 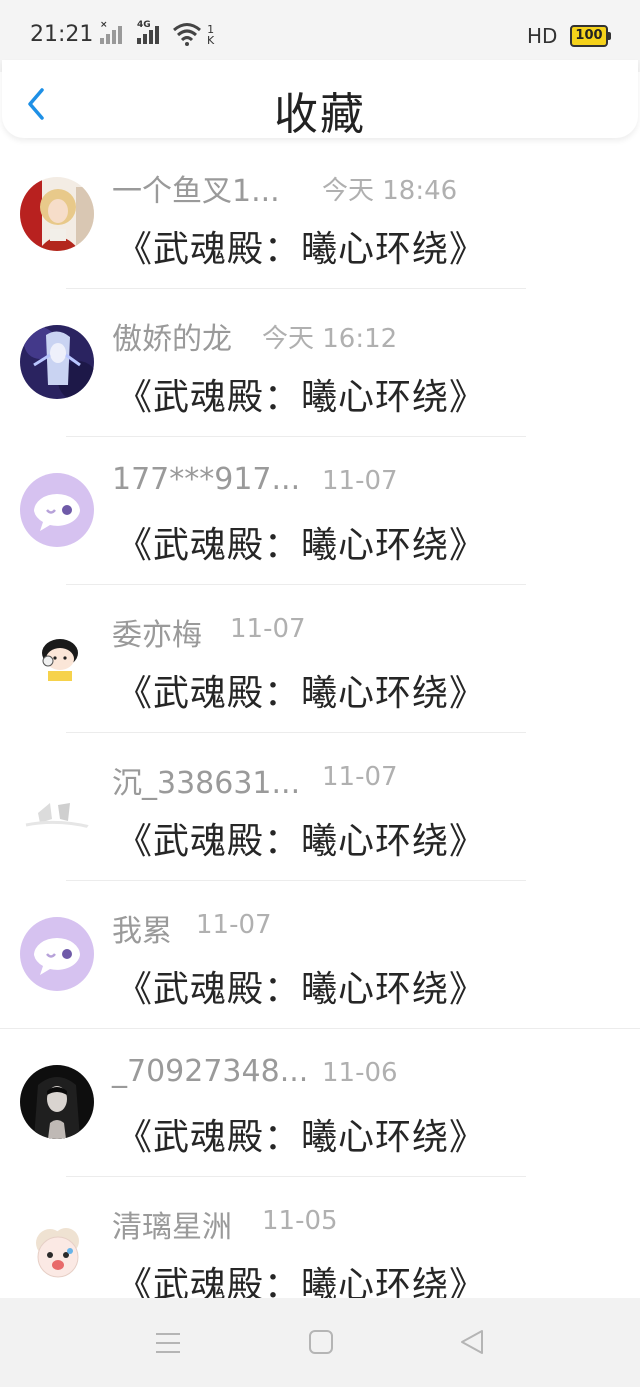 I want to click on timestamp: 11-05, so click(x=300, y=1221).